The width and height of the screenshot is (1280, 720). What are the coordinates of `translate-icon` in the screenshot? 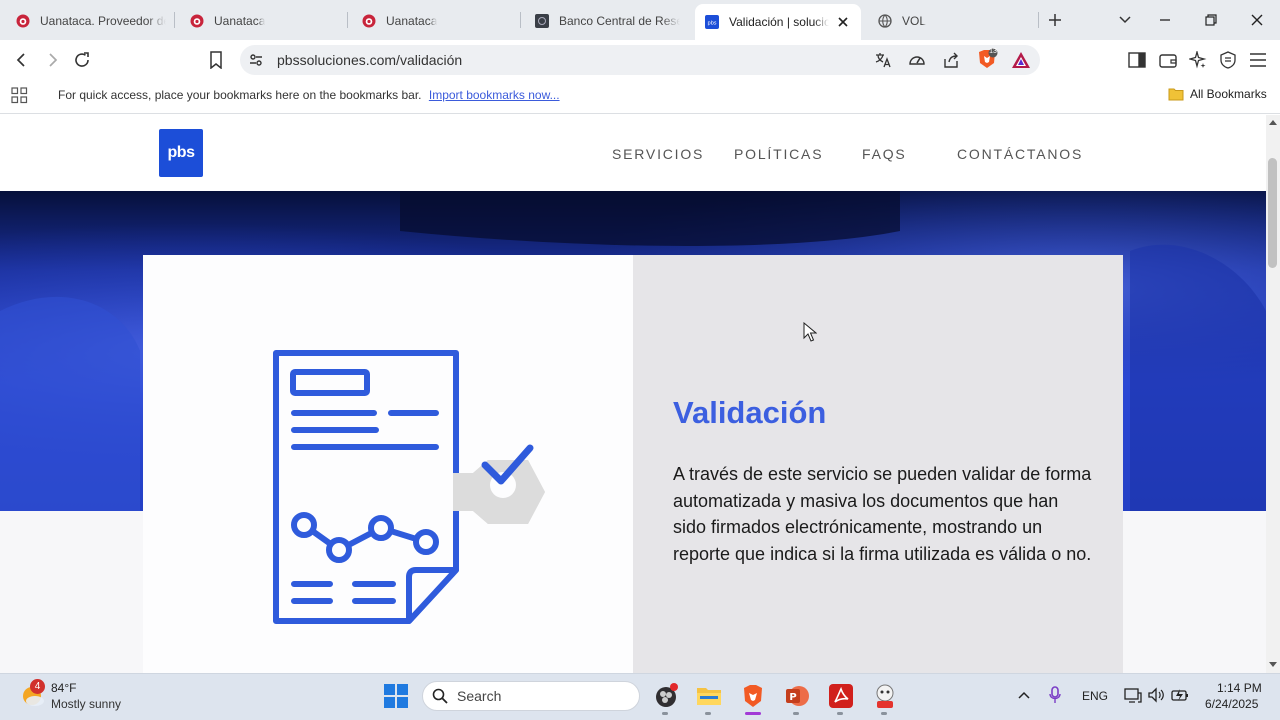 It's located at (883, 60).